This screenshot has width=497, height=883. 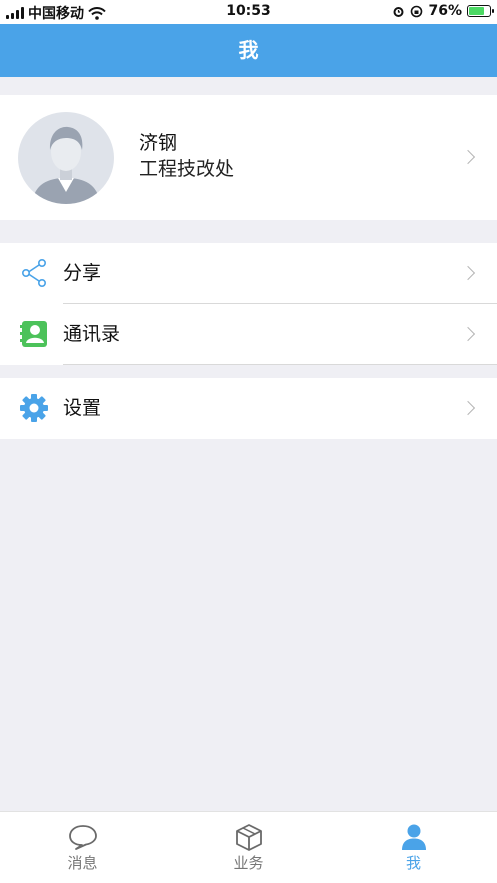 I want to click on tab-messages: 消息, so click(x=82, y=847).